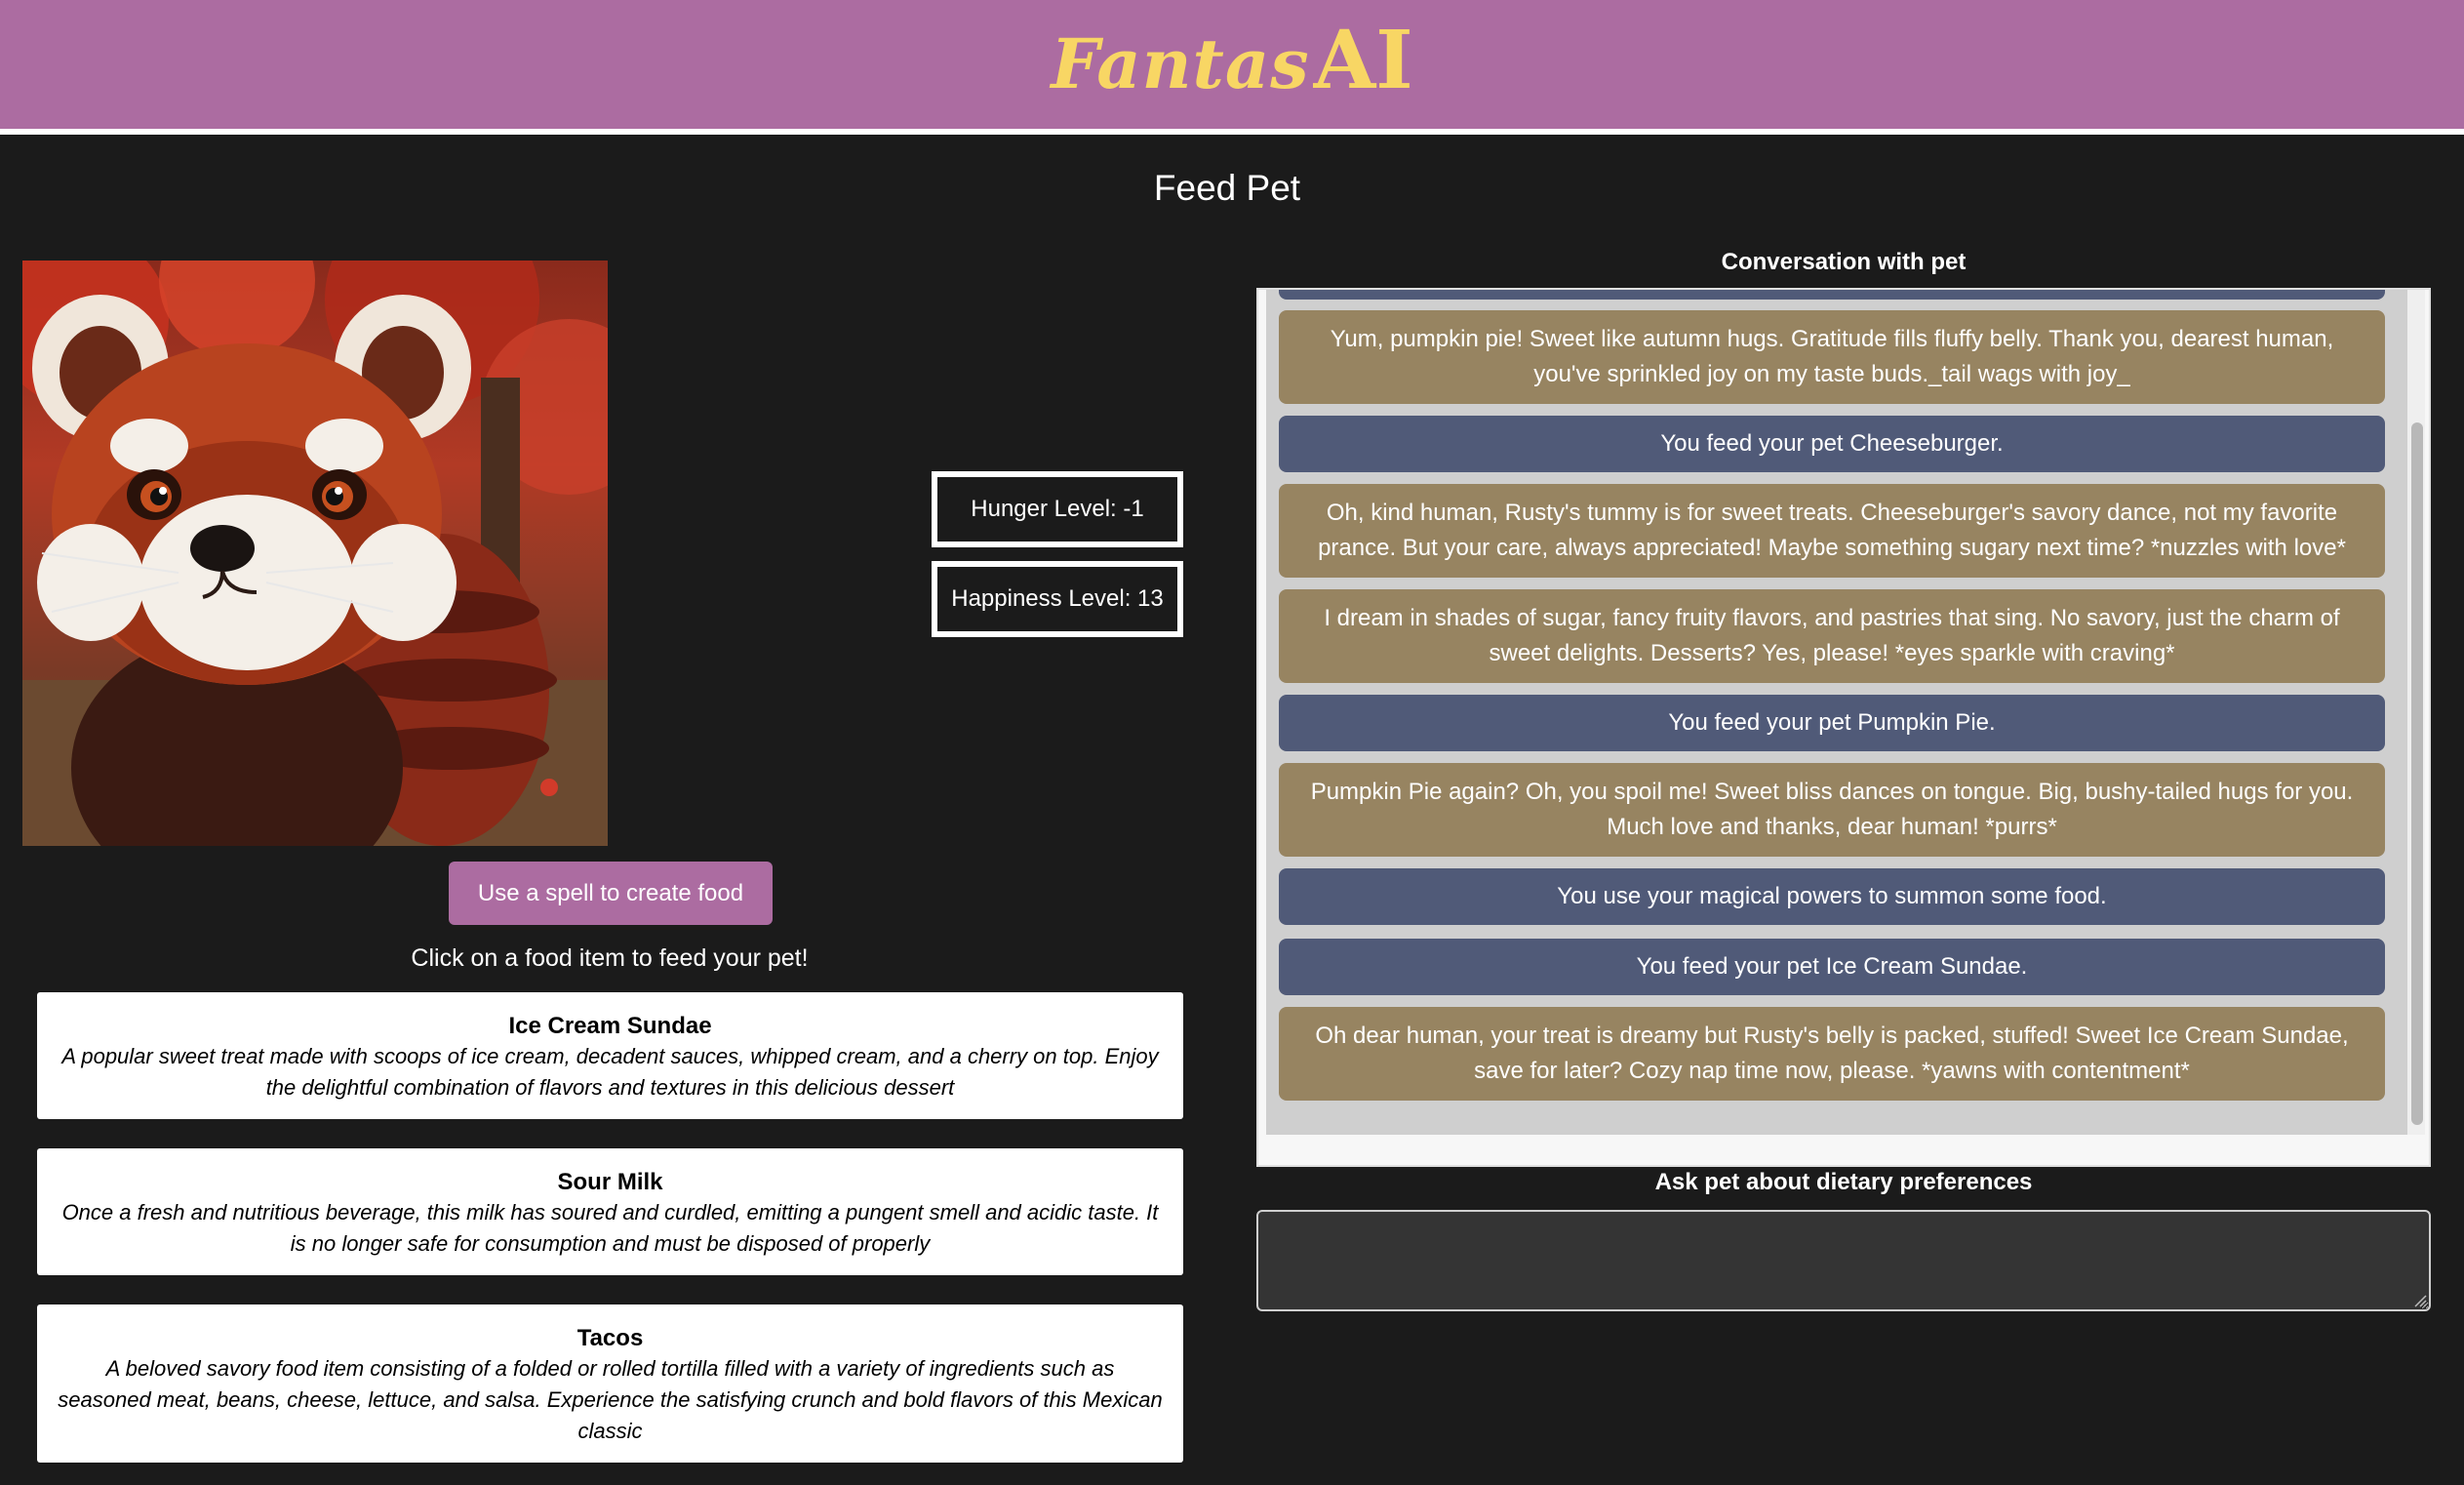 Image resolution: width=2464 pixels, height=1485 pixels. I want to click on logo-script-text: Fantas, so click(1180, 63).